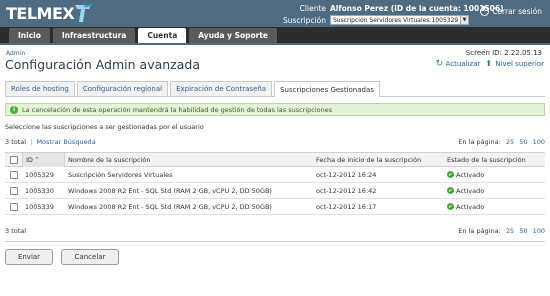 The height and width of the screenshot is (296, 550). I want to click on column-header-id: ID ^, so click(43, 159).